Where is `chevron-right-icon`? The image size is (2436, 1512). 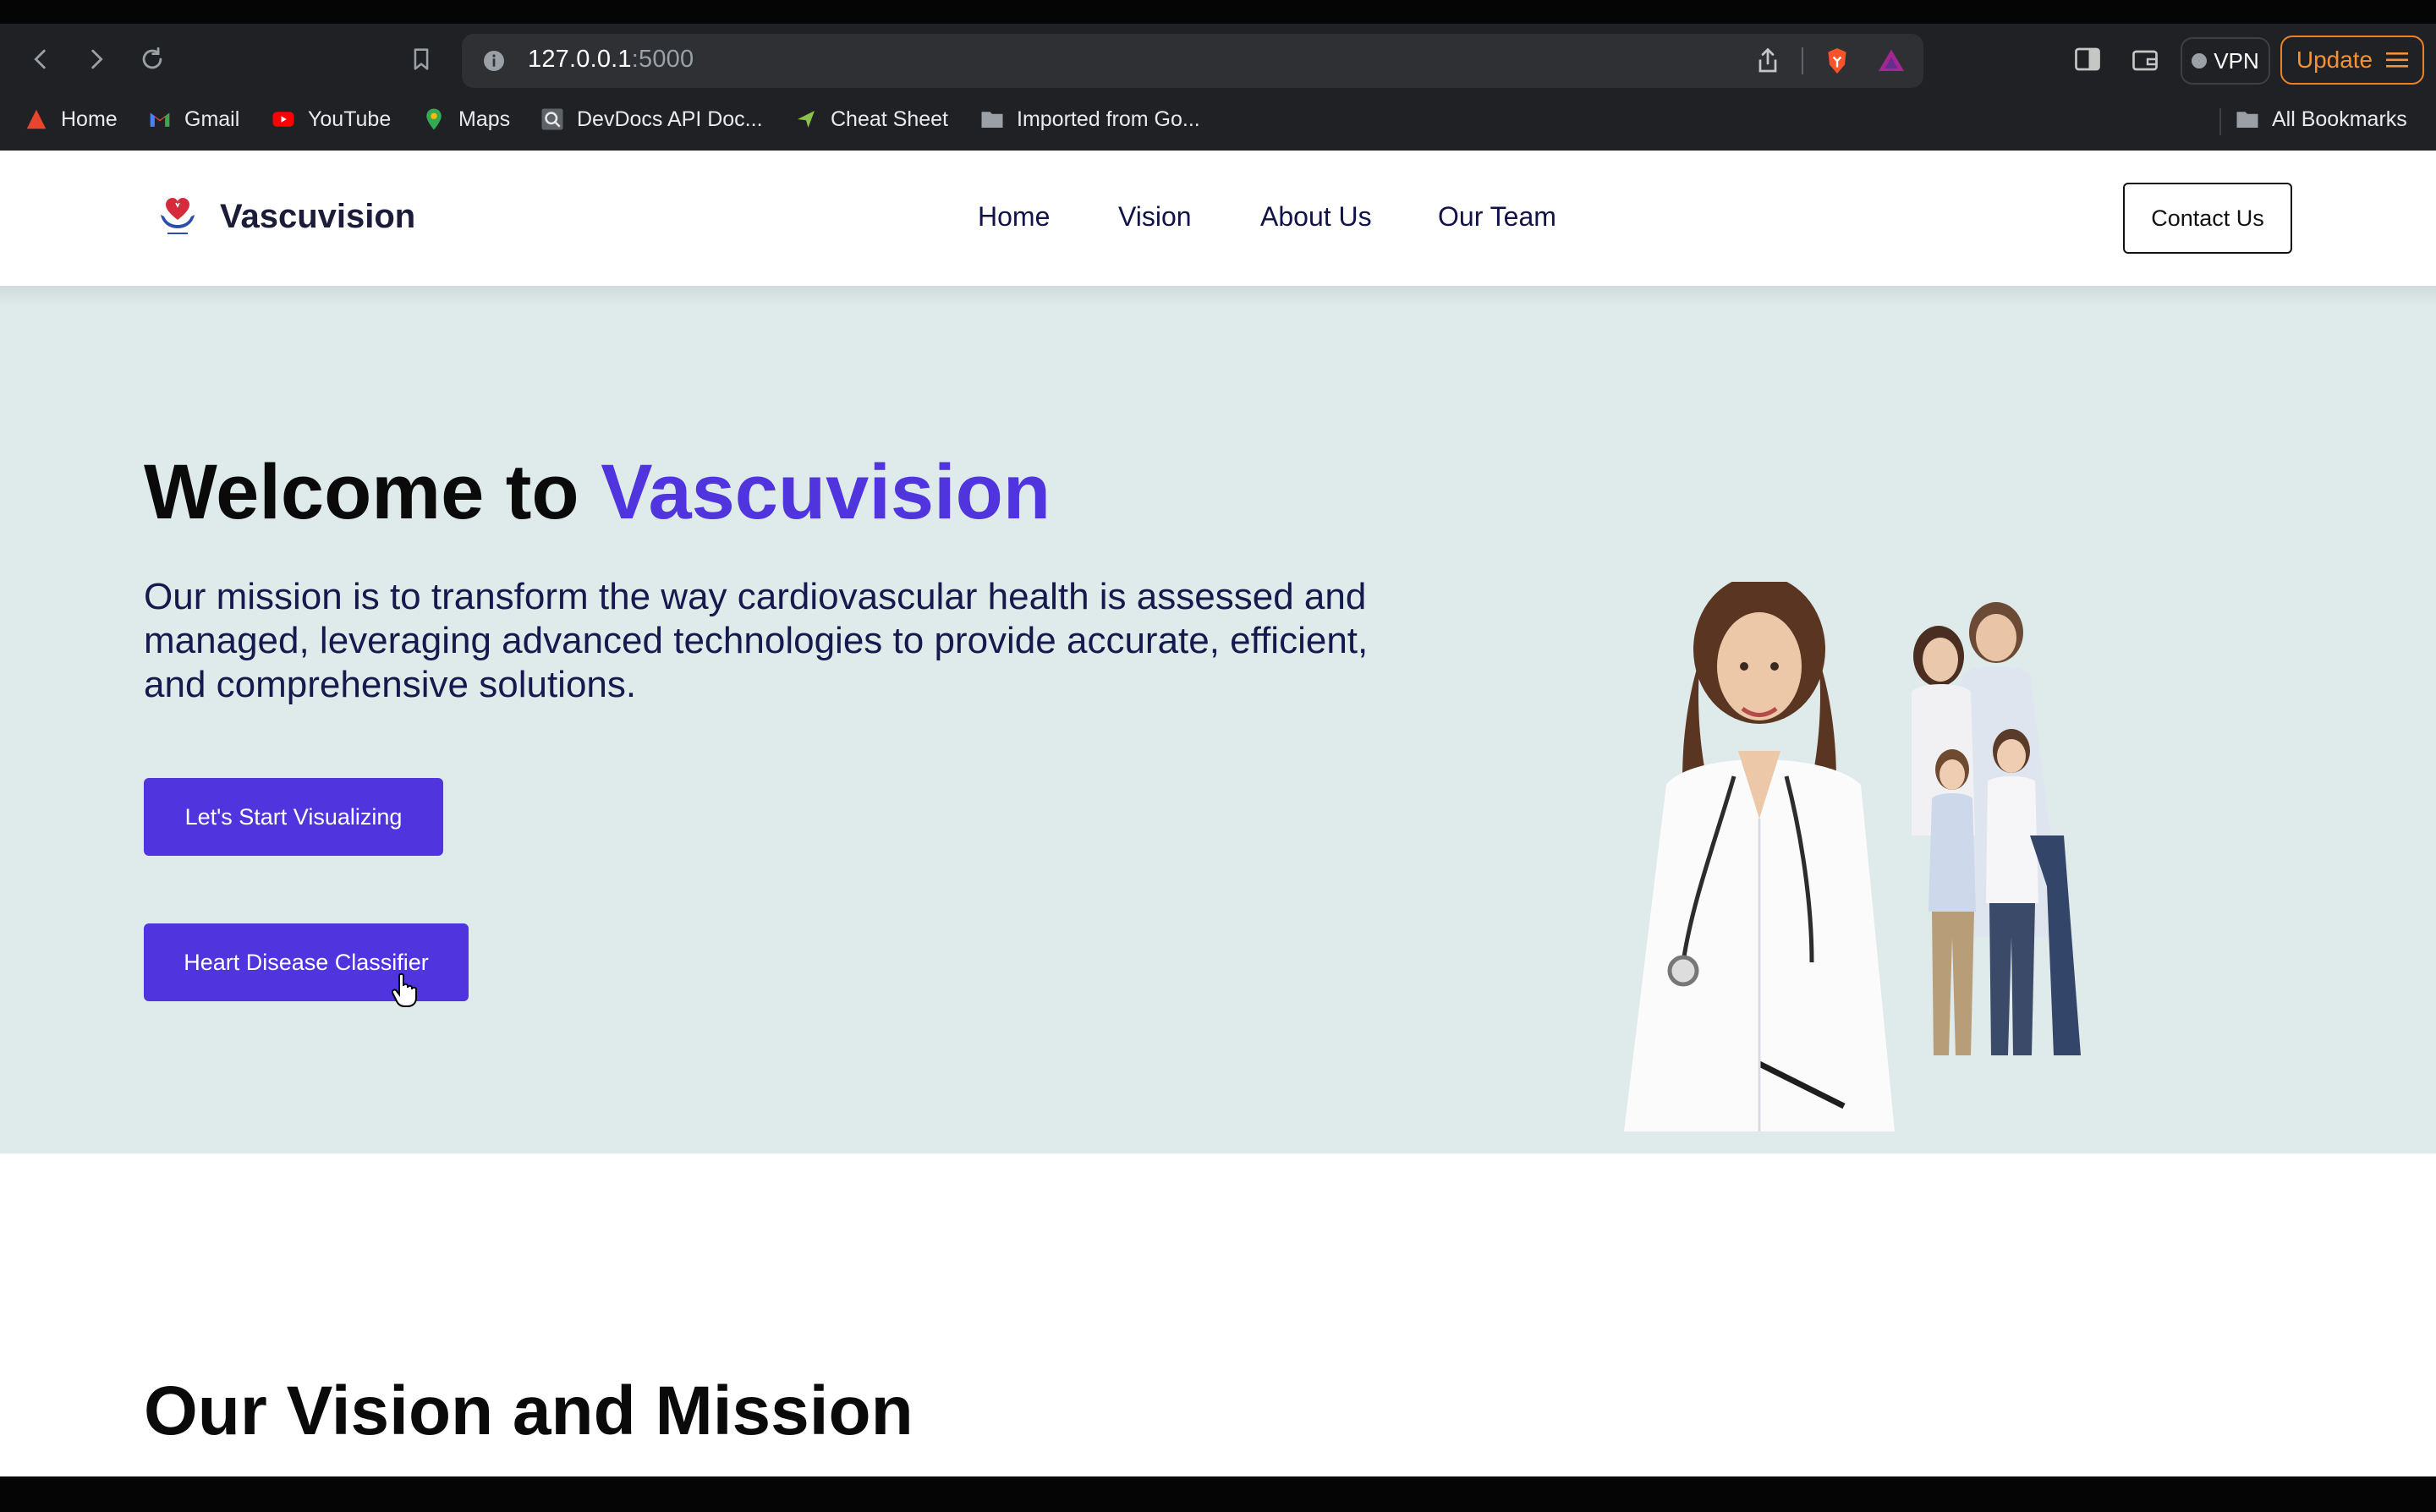 chevron-right-icon is located at coordinates (97, 59).